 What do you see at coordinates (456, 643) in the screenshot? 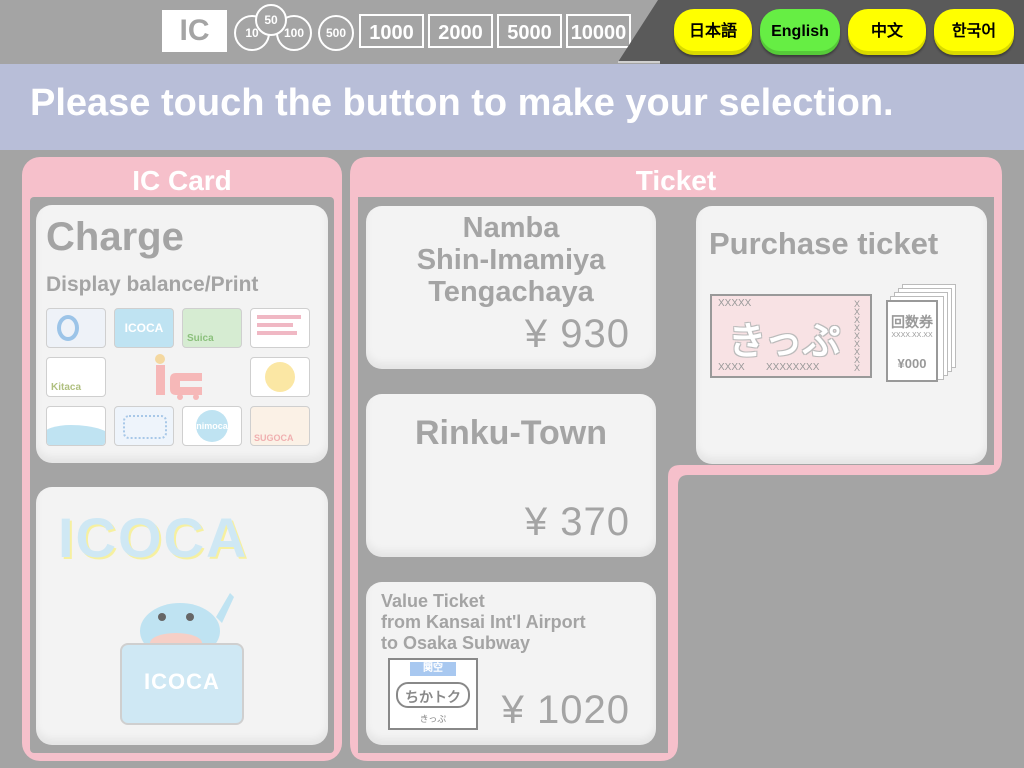
I see `value-line-3: to Osaka Subway` at bounding box center [456, 643].